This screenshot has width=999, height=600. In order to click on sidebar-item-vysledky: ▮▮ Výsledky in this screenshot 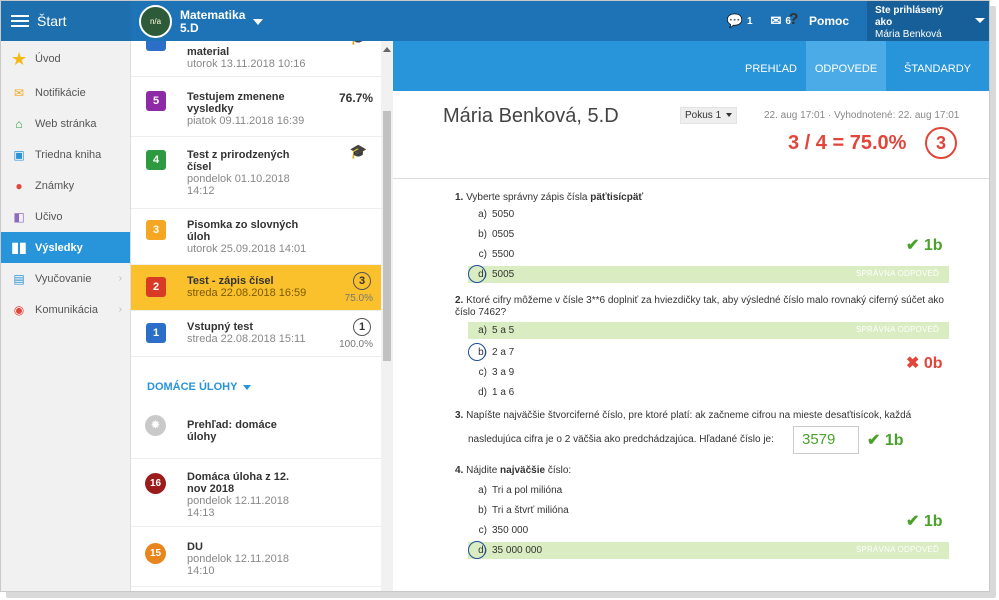, I will do `click(65, 247)`.